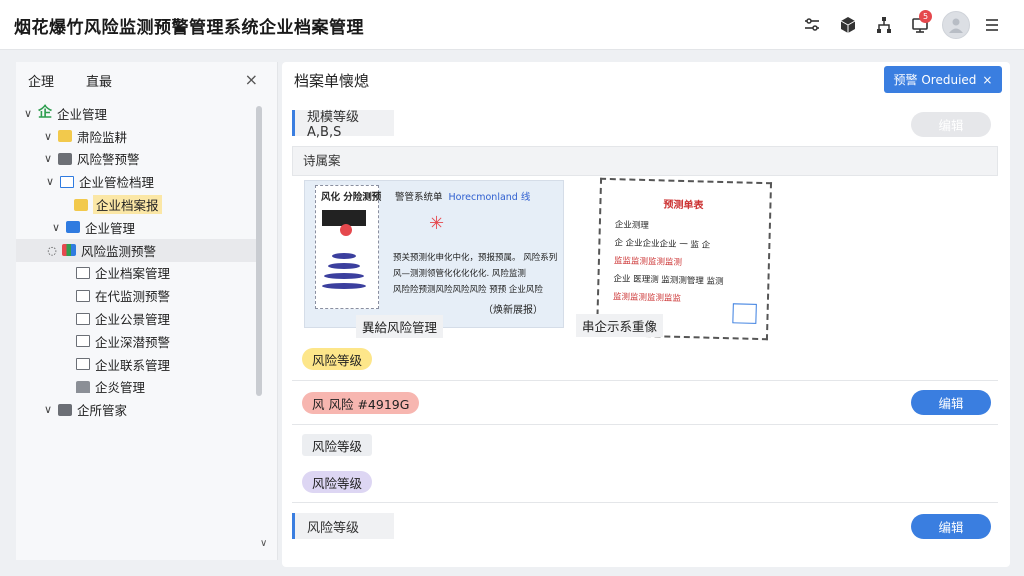  I want to click on monitor-icon: 5, so click(920, 25).